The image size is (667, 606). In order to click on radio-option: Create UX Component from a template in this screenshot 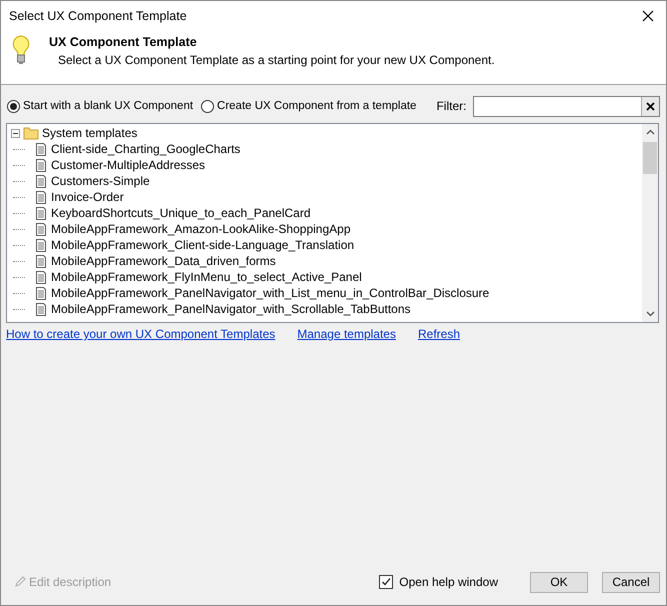, I will do `click(308, 106)`.